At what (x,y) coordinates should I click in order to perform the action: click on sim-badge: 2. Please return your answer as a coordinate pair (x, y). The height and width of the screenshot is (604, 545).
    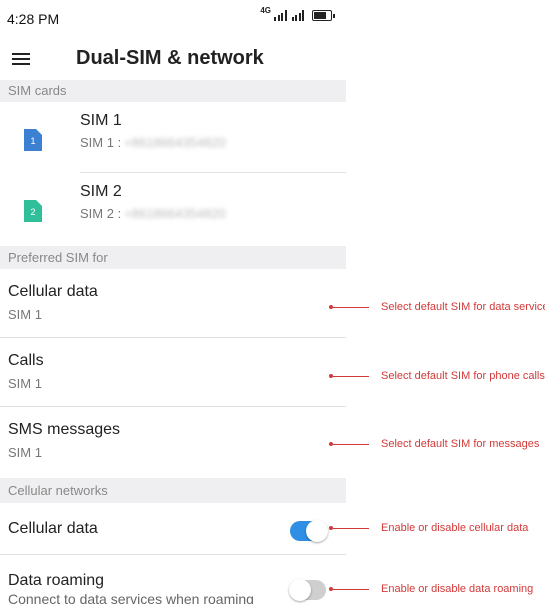
    Looking at the image, I should click on (32, 212).